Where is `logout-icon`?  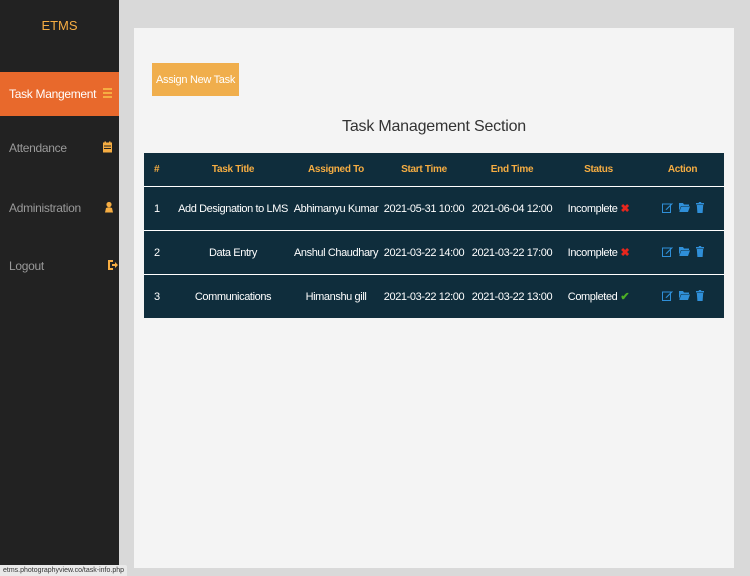
logout-icon is located at coordinates (113, 266).